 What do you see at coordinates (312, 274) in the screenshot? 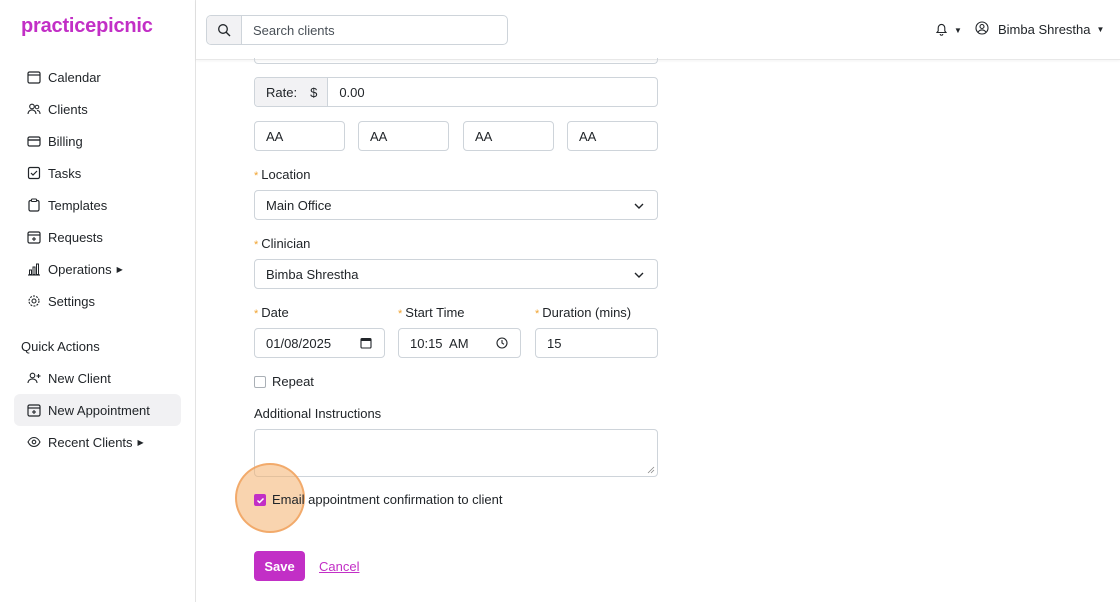
I see `clinician-value: Bimba Shrestha` at bounding box center [312, 274].